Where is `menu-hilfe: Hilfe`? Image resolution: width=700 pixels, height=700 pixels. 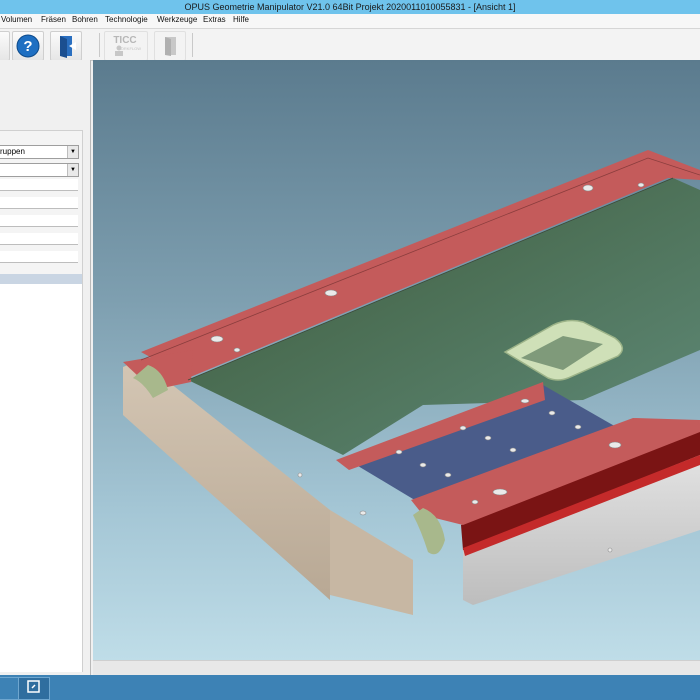 menu-hilfe: Hilfe is located at coordinates (241, 19).